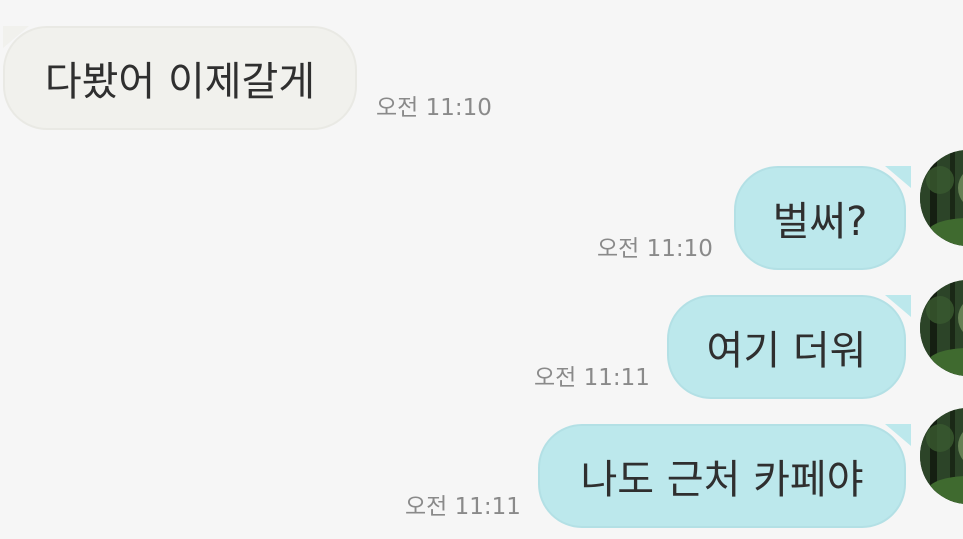 The height and width of the screenshot is (539, 963). What do you see at coordinates (180, 82) in the screenshot?
I see `message-text: 다봤어 이제갈게` at bounding box center [180, 82].